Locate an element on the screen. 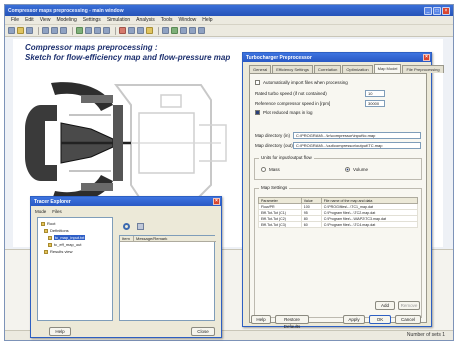  explorer-help-button: Help is located at coordinates (60, 331).